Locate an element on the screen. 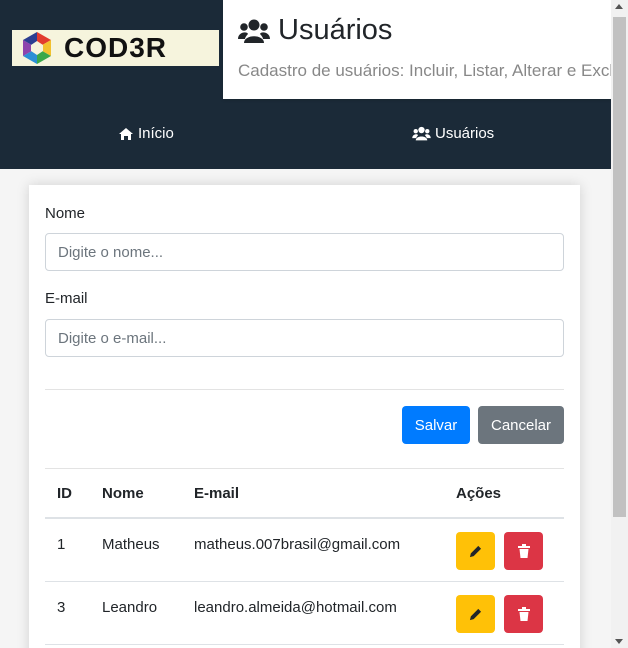 The width and height of the screenshot is (628, 648). nav-item-usuarios: Usuários is located at coordinates (453, 133).